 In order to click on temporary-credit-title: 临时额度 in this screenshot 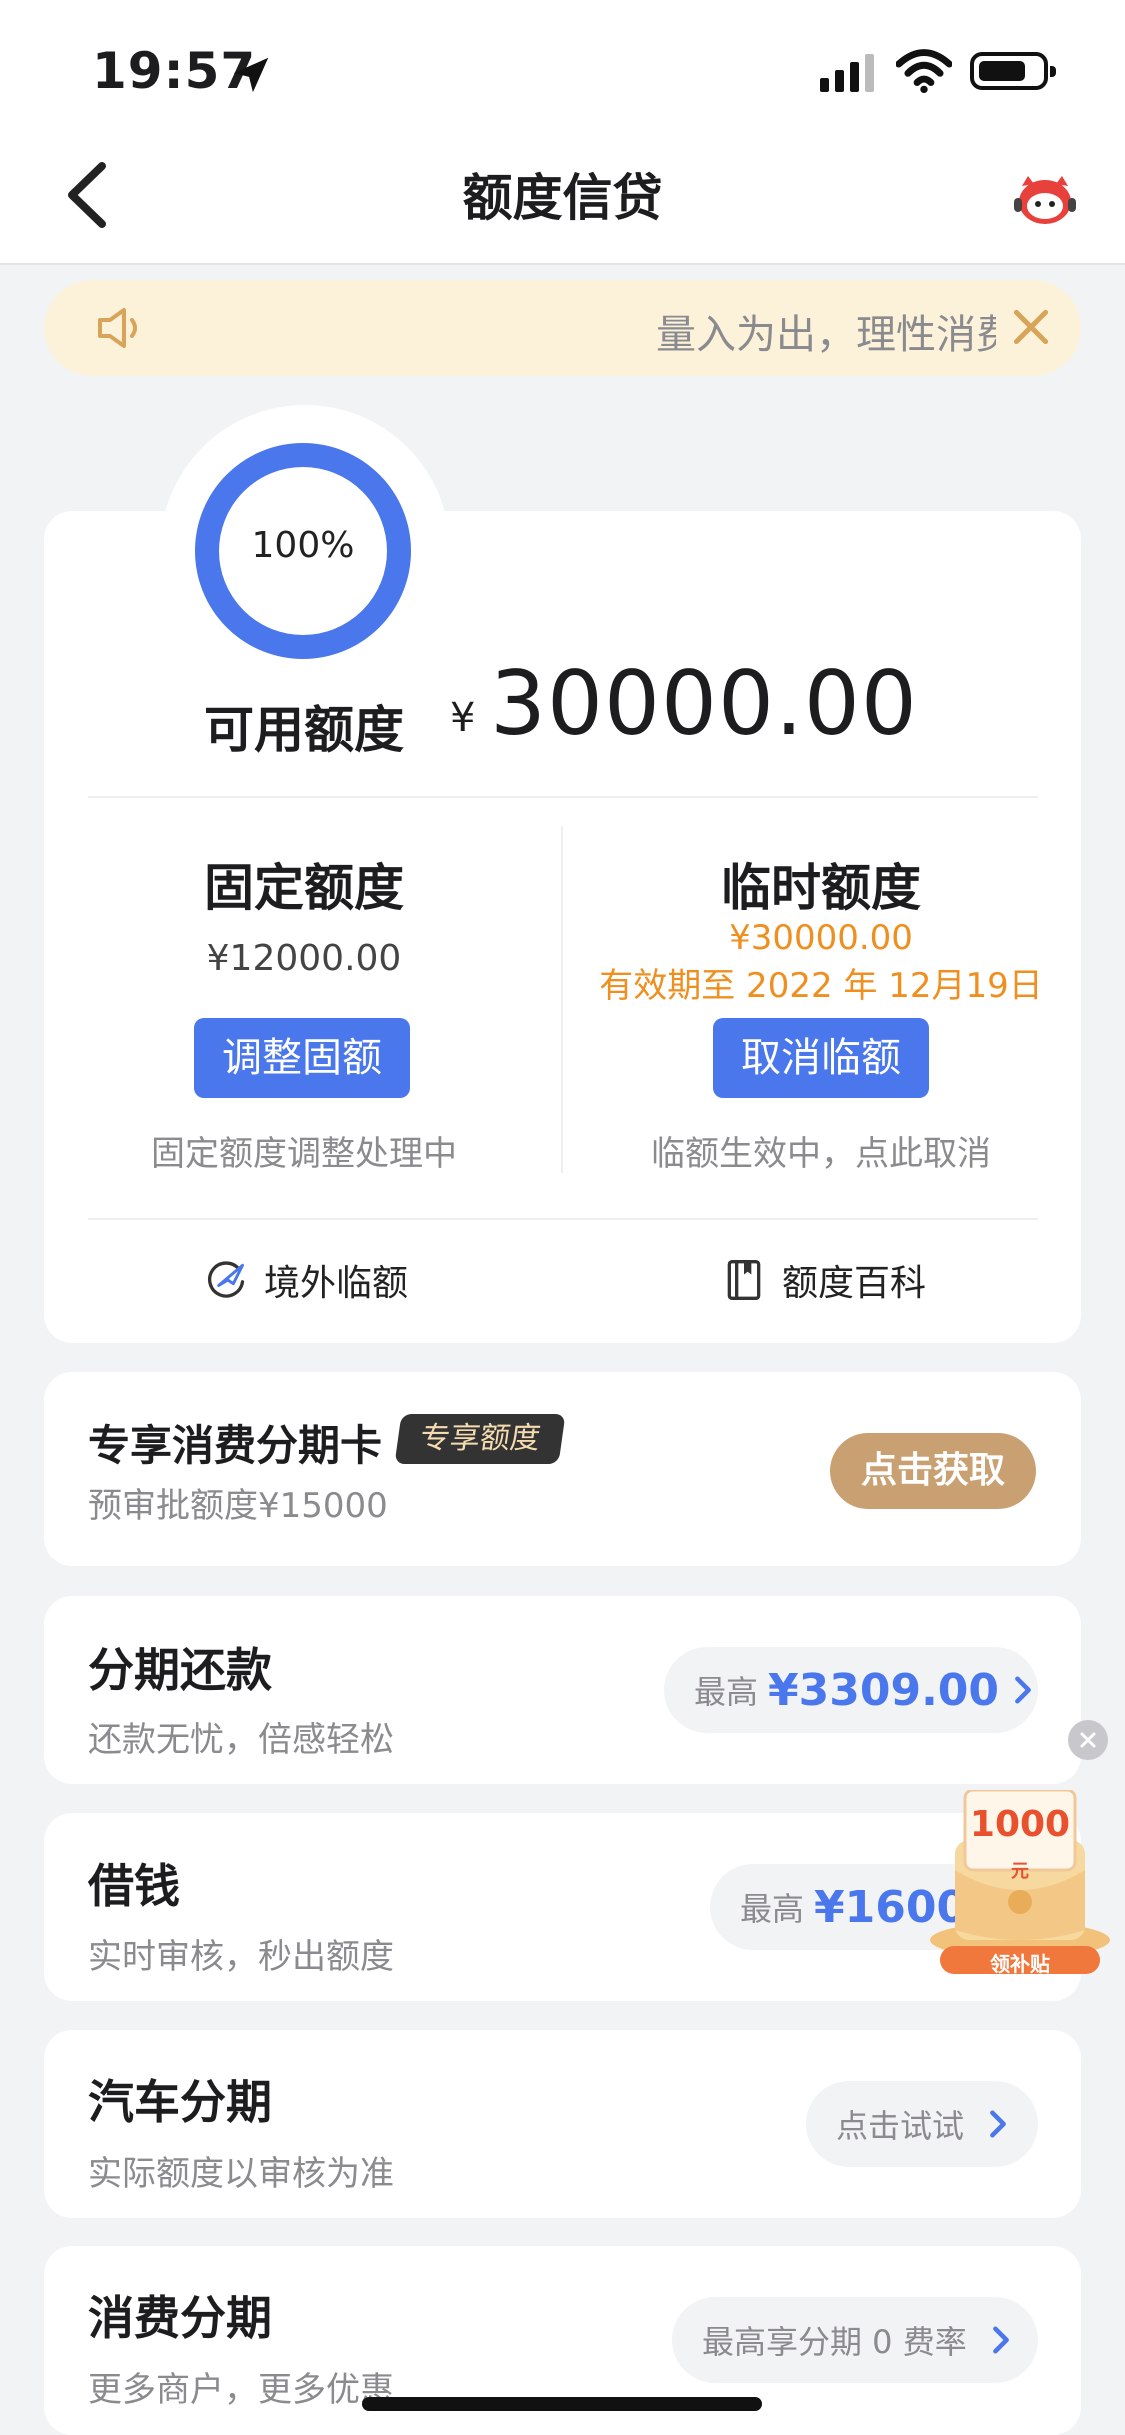, I will do `click(821, 888)`.